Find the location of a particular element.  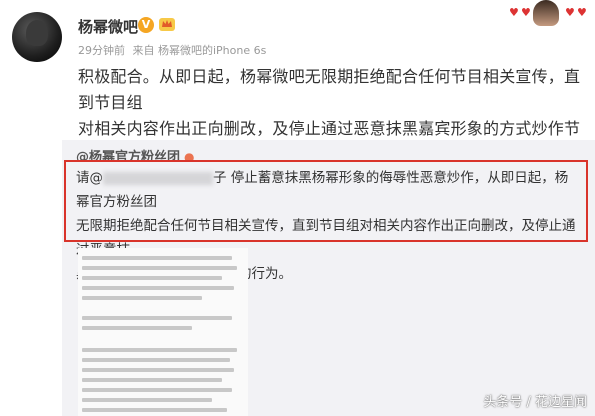

member-crown-icon is located at coordinates (167, 24).